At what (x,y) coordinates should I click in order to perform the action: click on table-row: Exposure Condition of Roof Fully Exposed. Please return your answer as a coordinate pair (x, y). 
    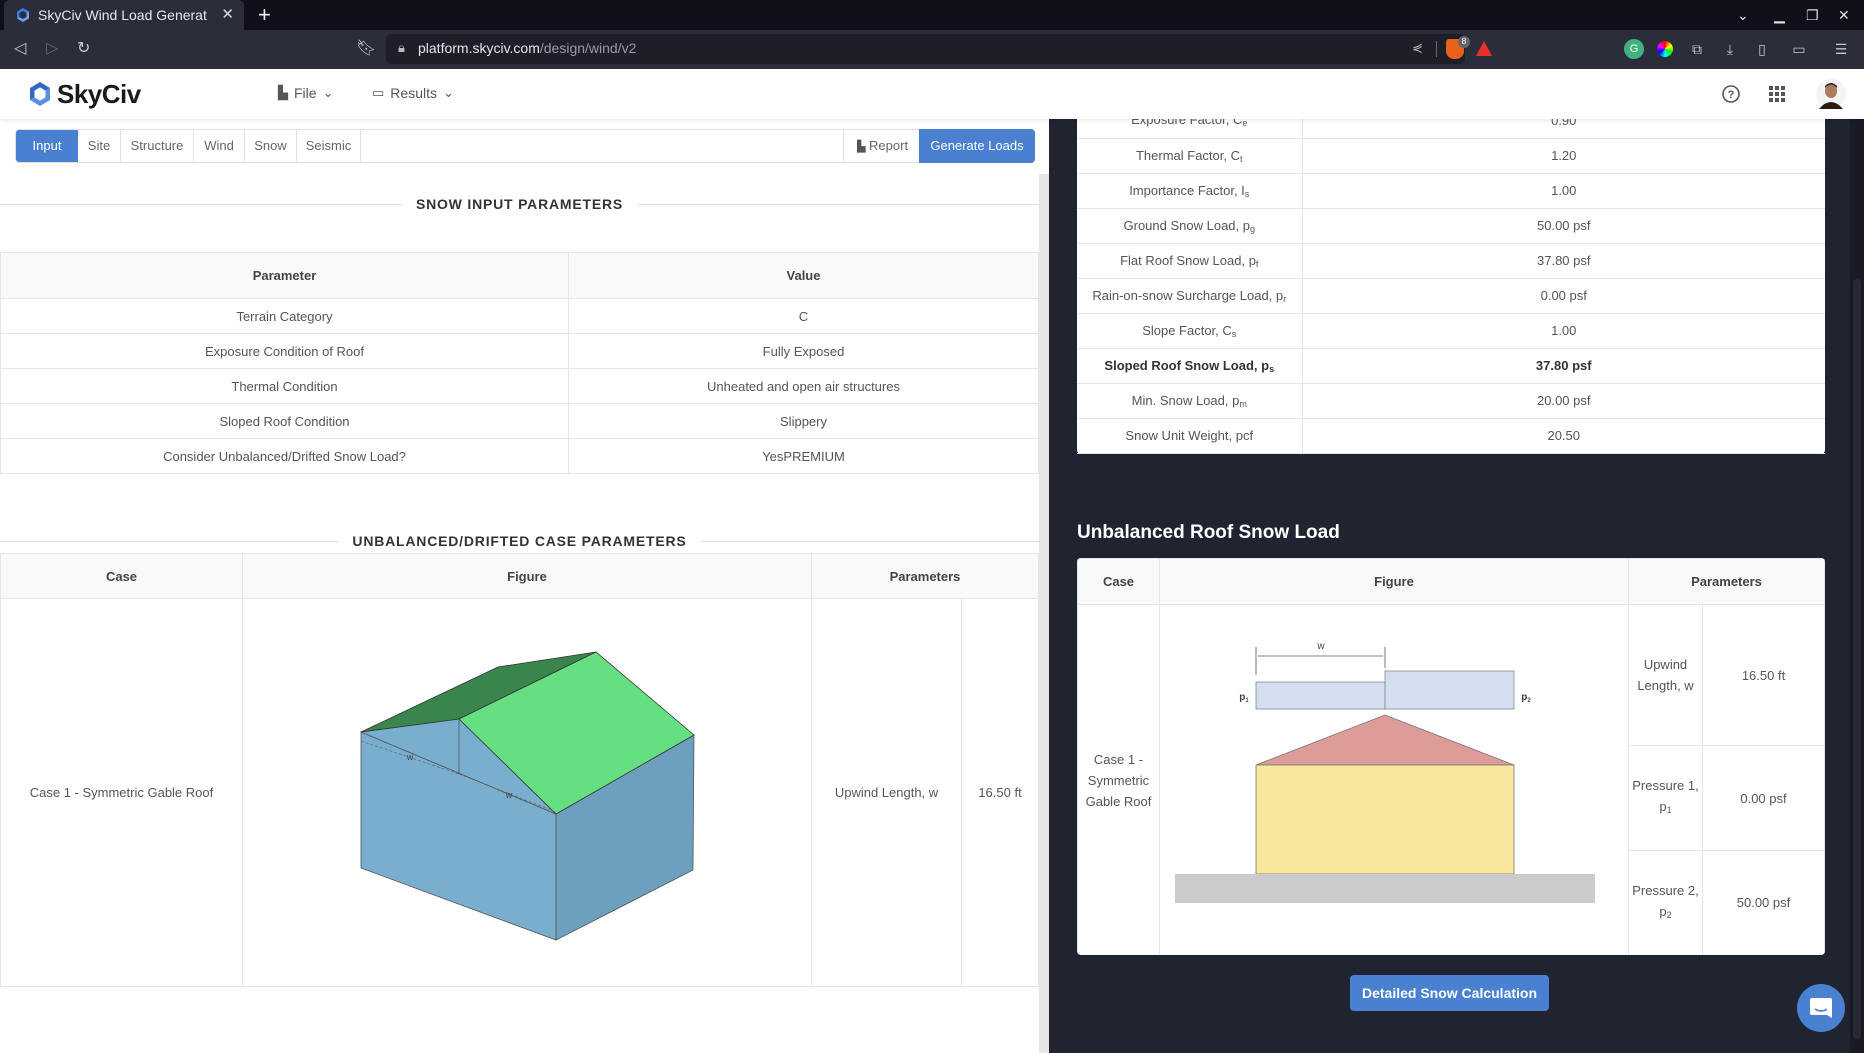
    Looking at the image, I should click on (519, 351).